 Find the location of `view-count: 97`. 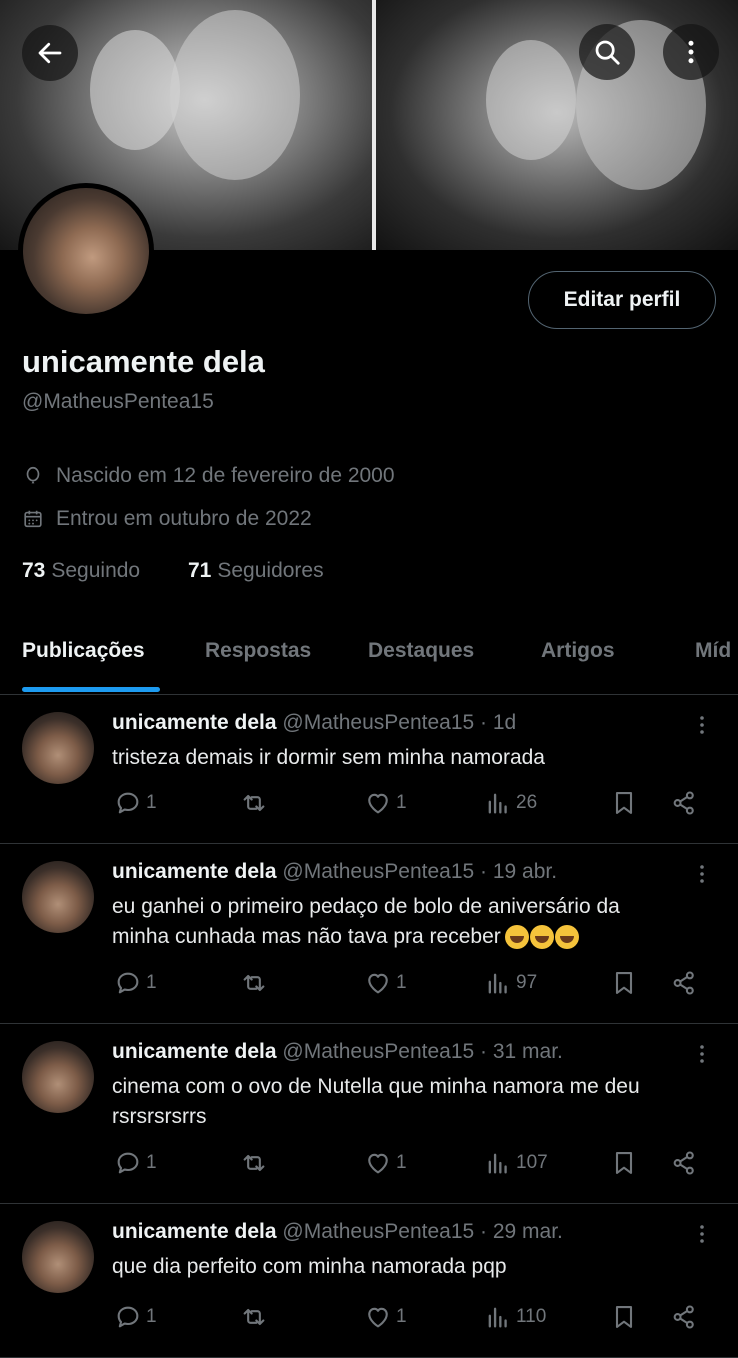

view-count: 97 is located at coordinates (527, 982).